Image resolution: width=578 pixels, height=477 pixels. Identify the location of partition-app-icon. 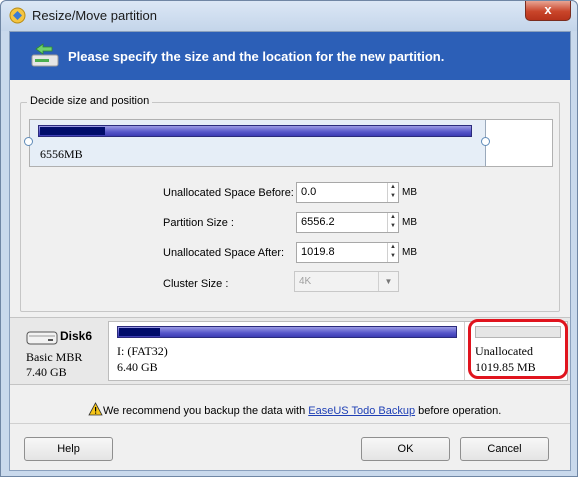
(17, 15).